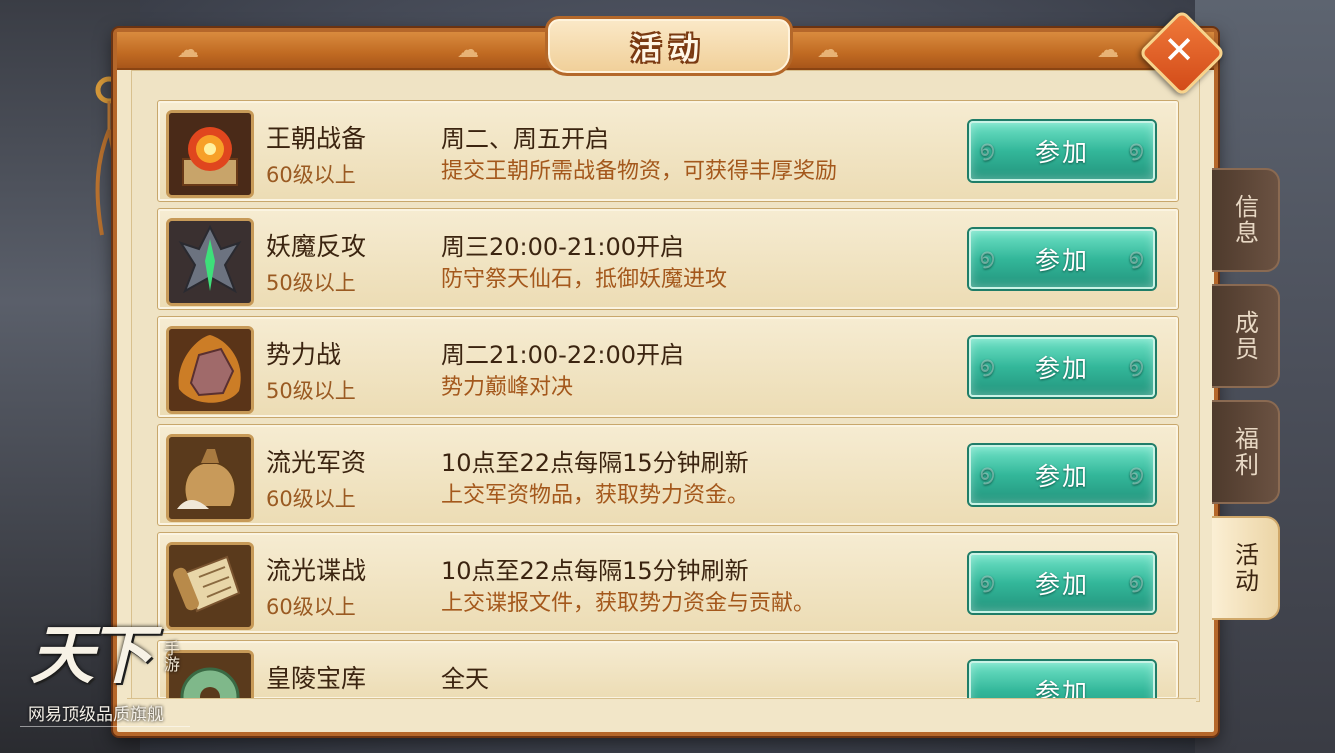 The height and width of the screenshot is (753, 1335). I want to click on activity-description: 上交军资物品，获取势力资金。, so click(595, 495).